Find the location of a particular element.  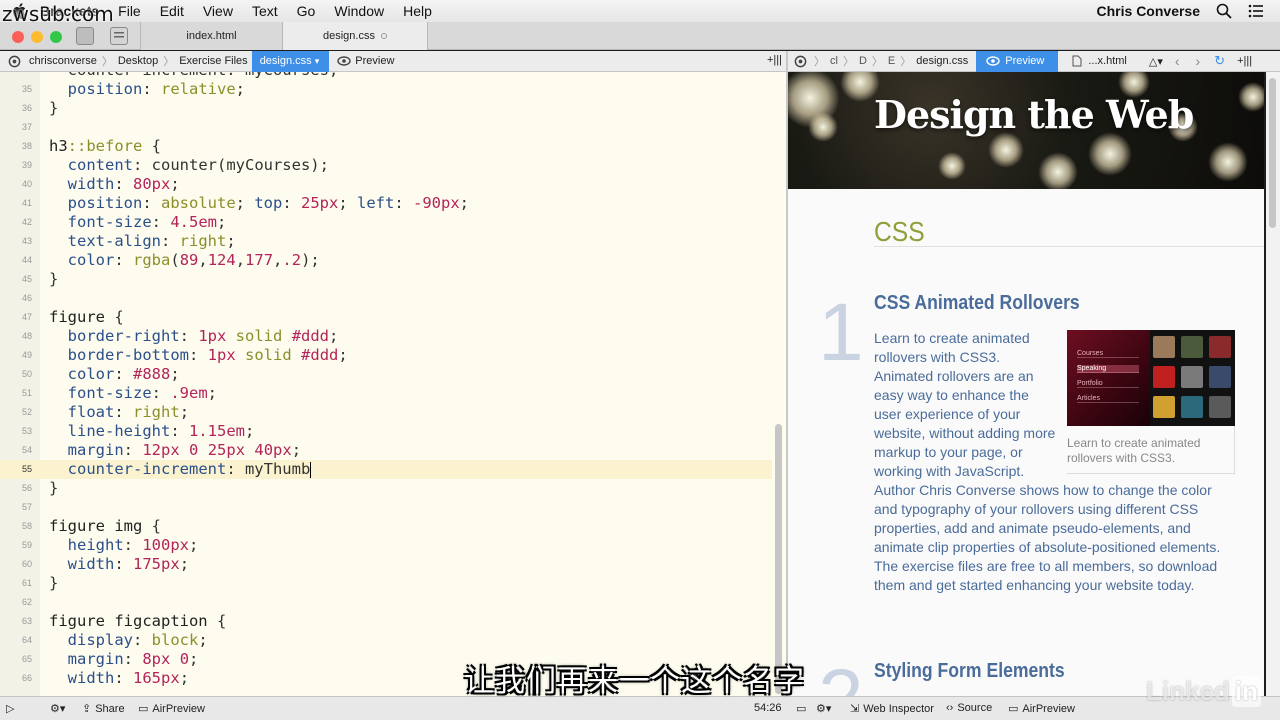

breadcrumb-item: chrisconverse is located at coordinates (63, 61).